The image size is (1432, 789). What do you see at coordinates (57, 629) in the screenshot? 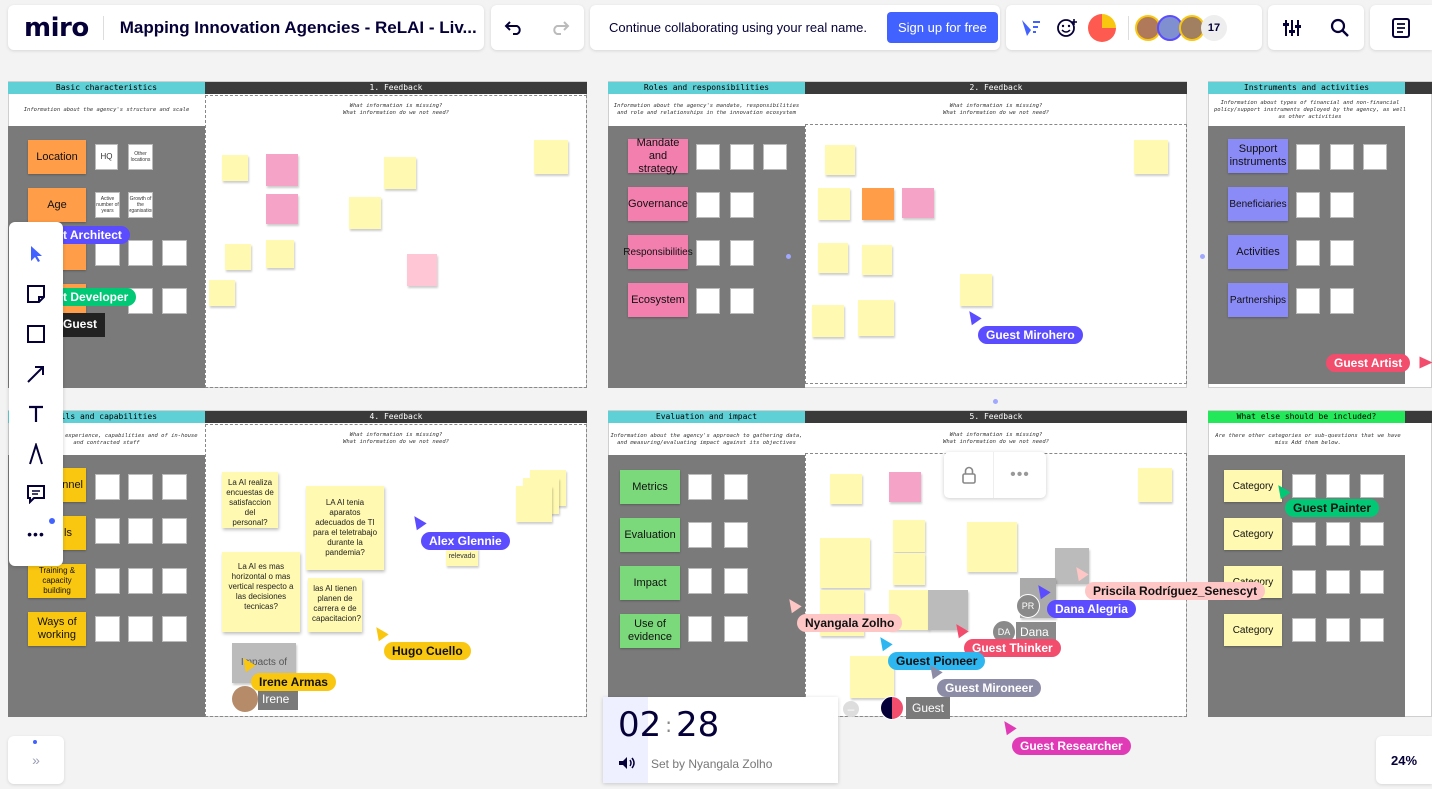
I see `label-ways-of-working: Ways of working` at bounding box center [57, 629].